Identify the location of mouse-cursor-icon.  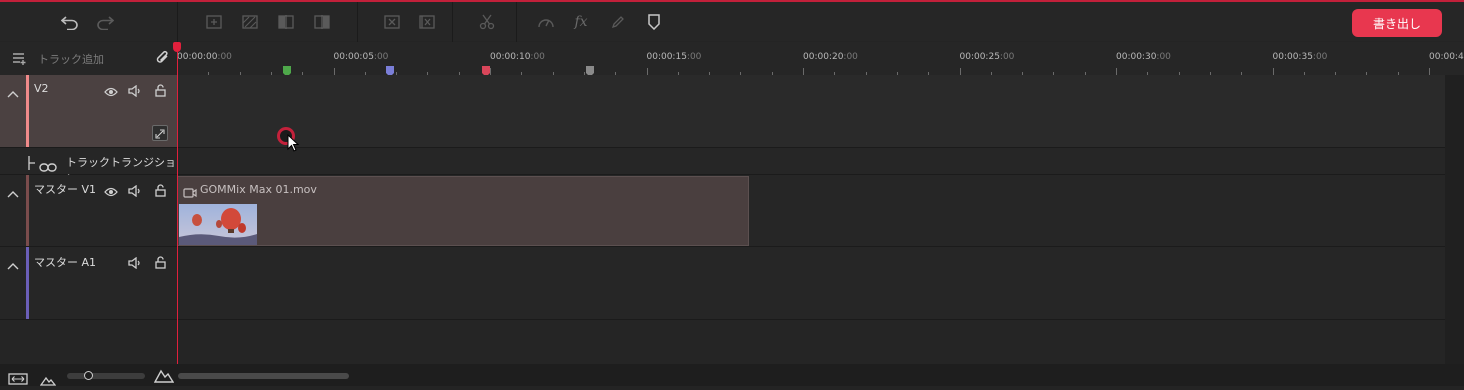
(293, 144).